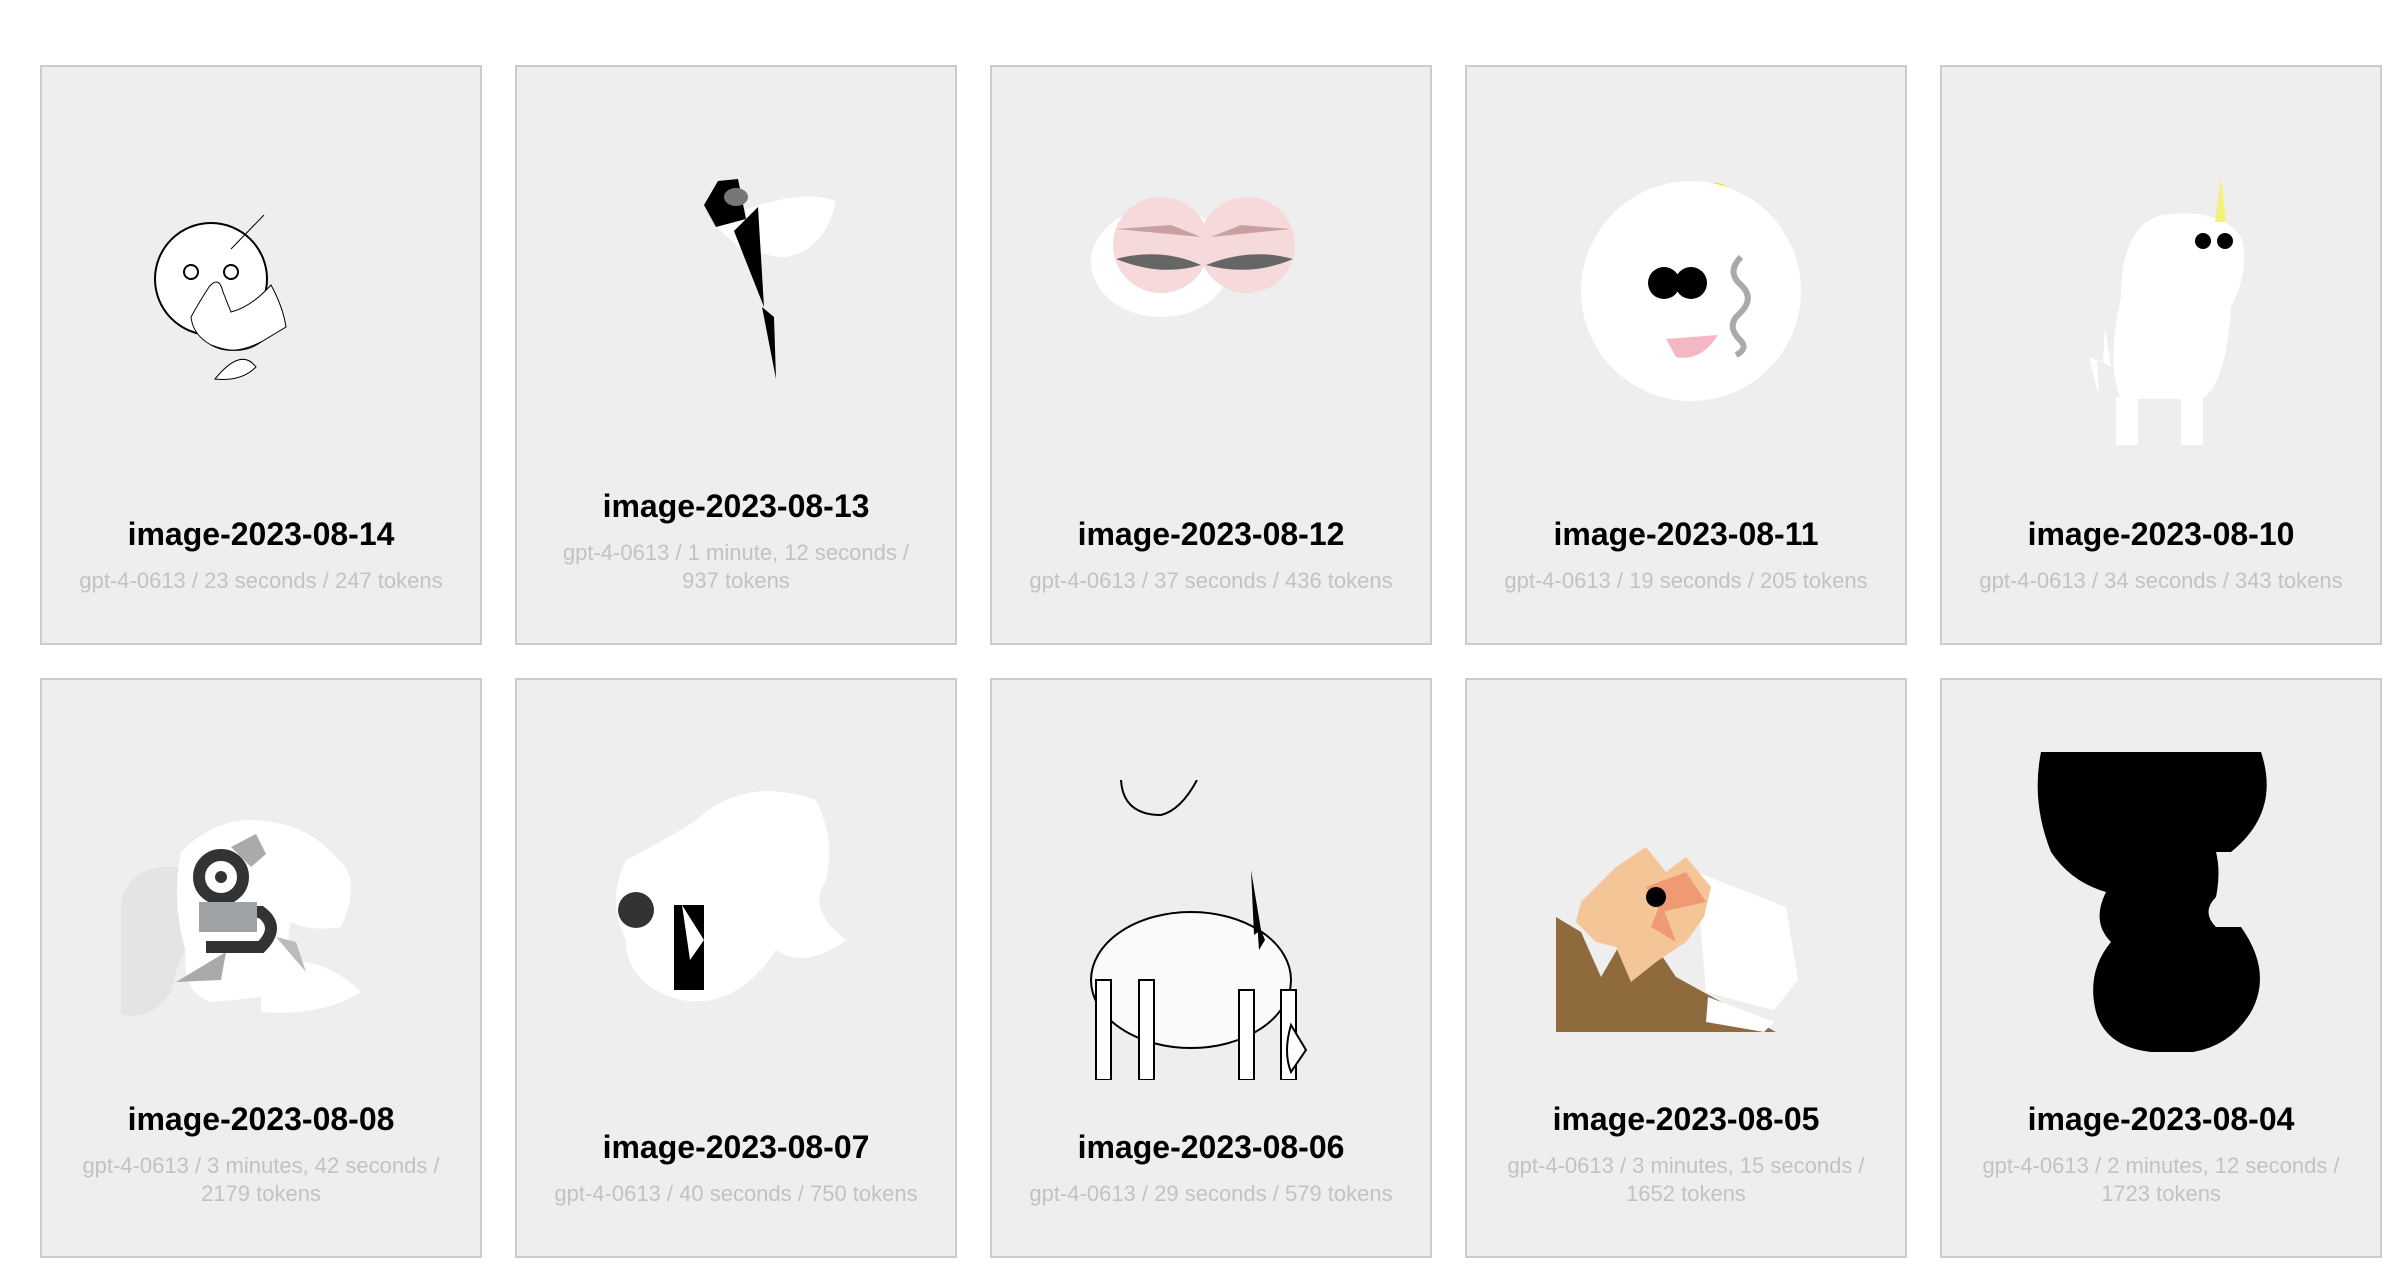 Image resolution: width=2394 pixels, height=1274 pixels. I want to click on card-title: image-2023-08-07, so click(736, 1147).